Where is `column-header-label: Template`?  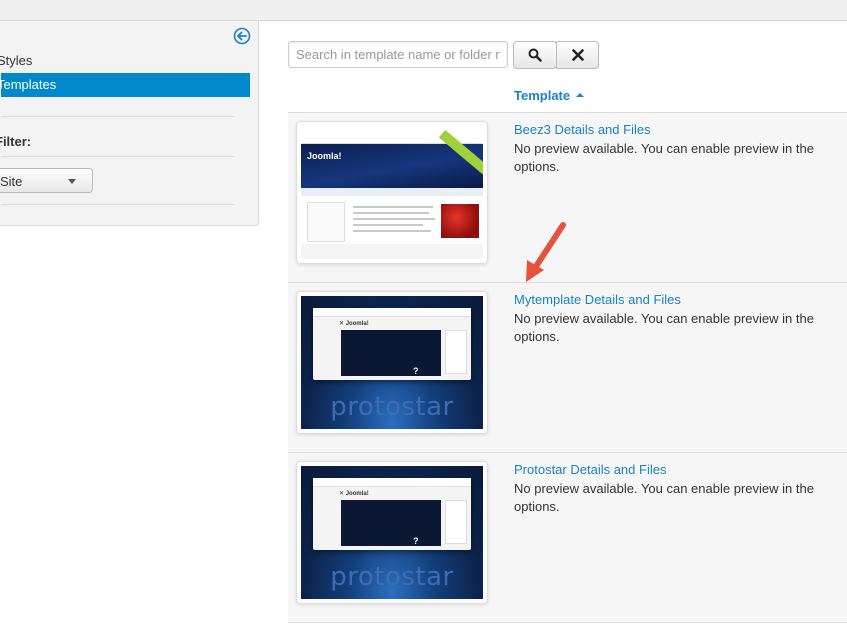 column-header-label: Template is located at coordinates (542, 95).